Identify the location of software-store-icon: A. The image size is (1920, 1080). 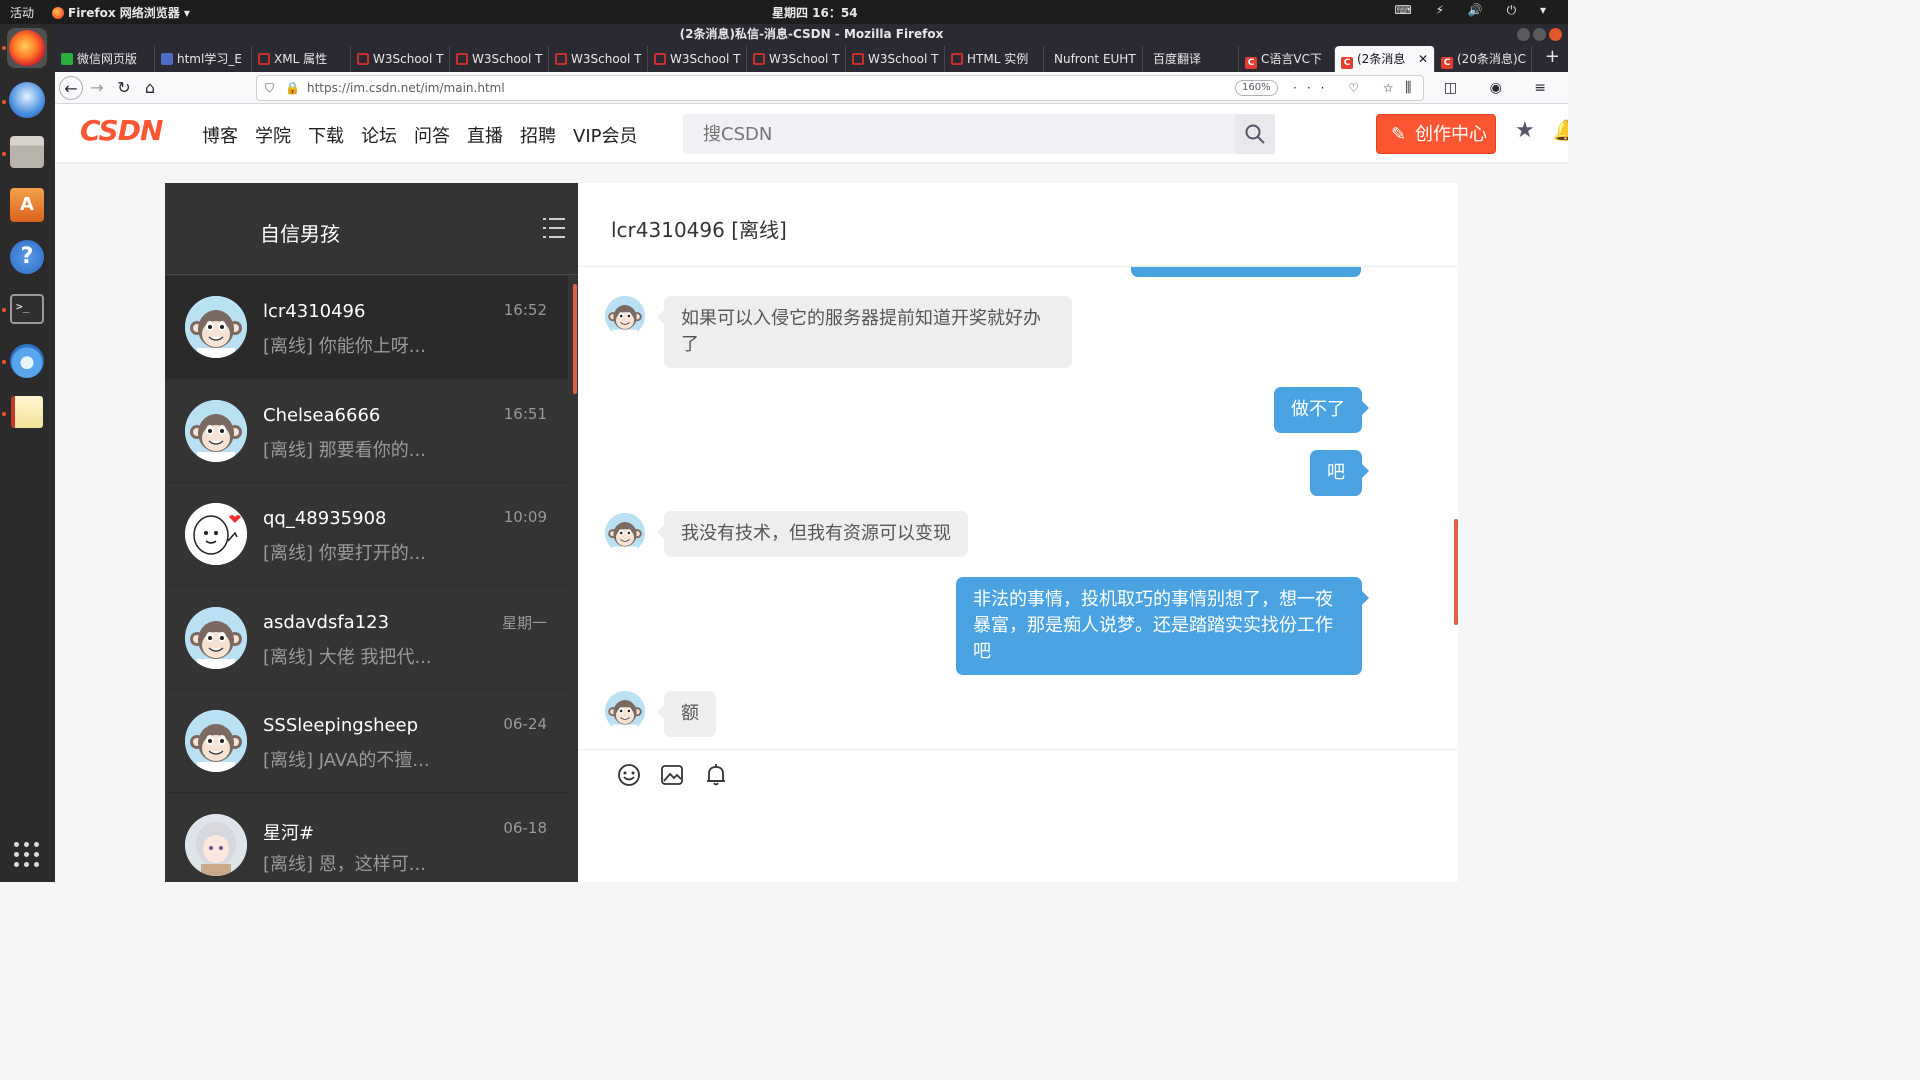
(27, 205).